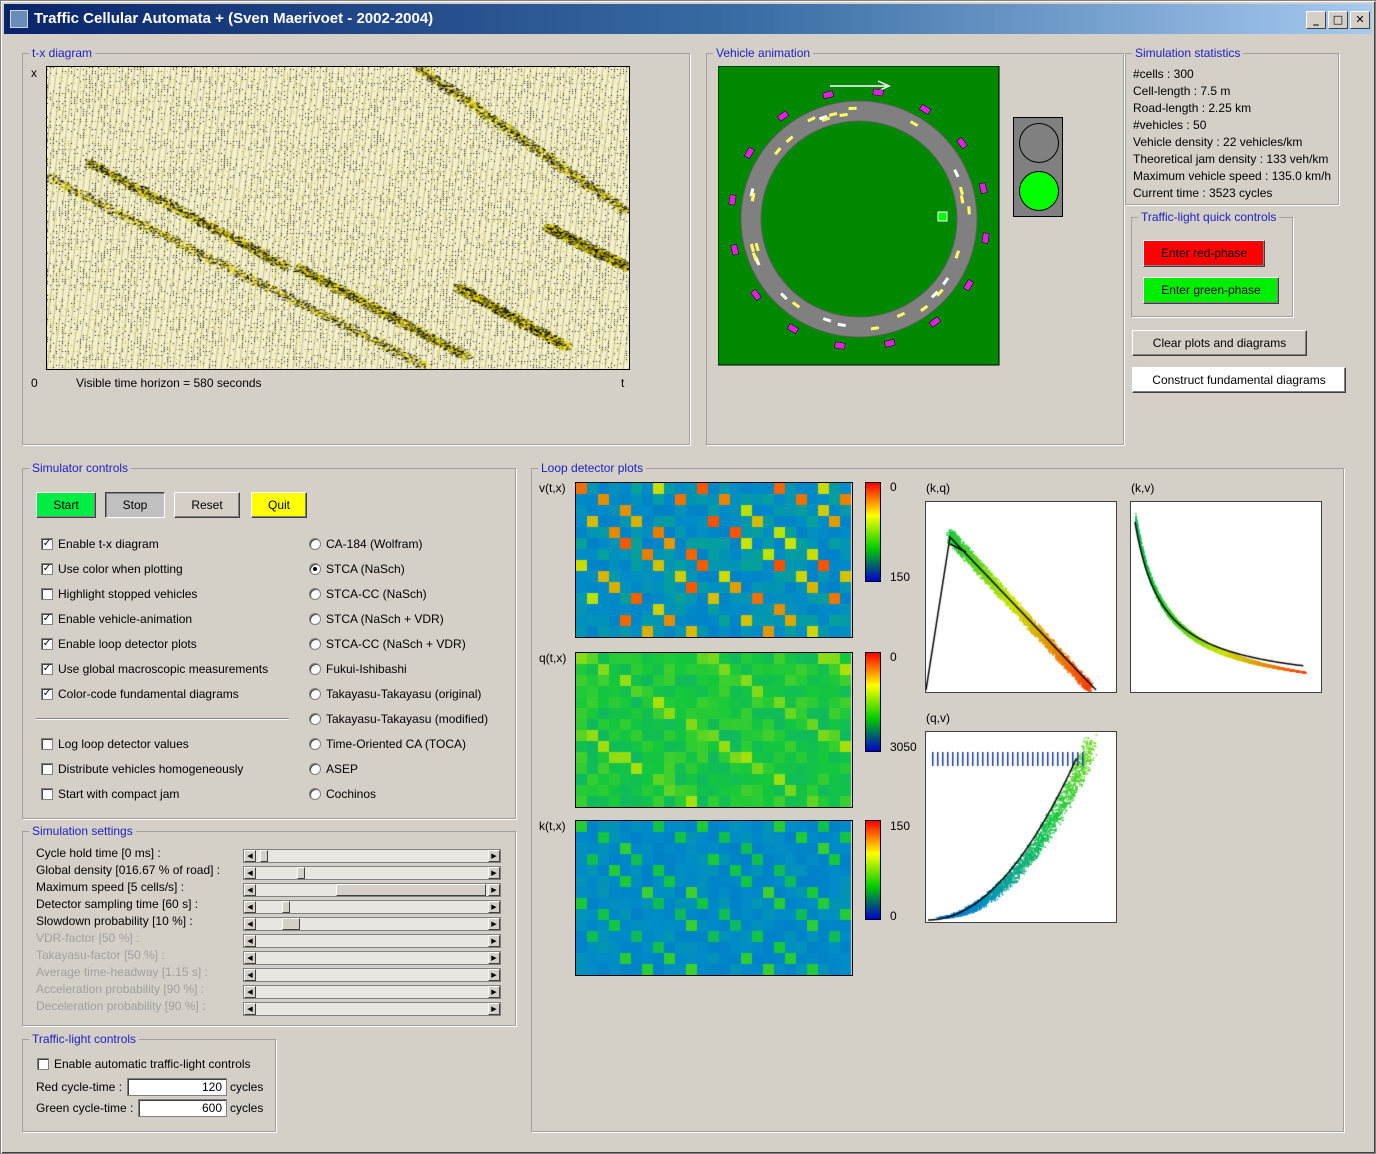  I want to click on q-colorbar-top: 0, so click(893, 657).